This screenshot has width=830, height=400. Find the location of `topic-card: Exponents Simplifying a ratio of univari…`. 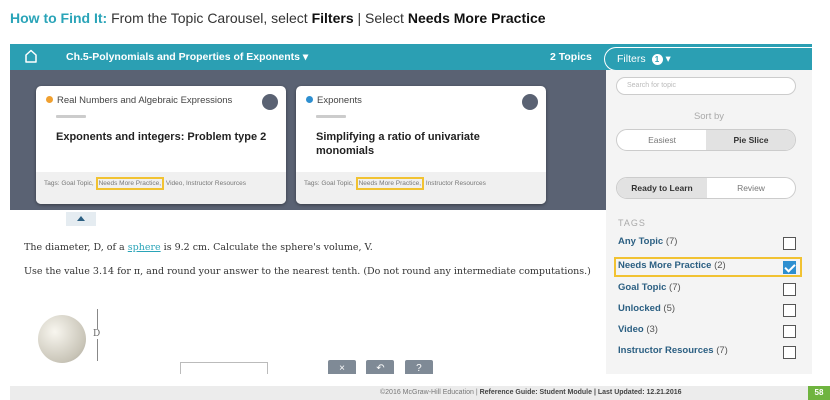

topic-card: Exponents Simplifying a ratio of univari… is located at coordinates (421, 145).